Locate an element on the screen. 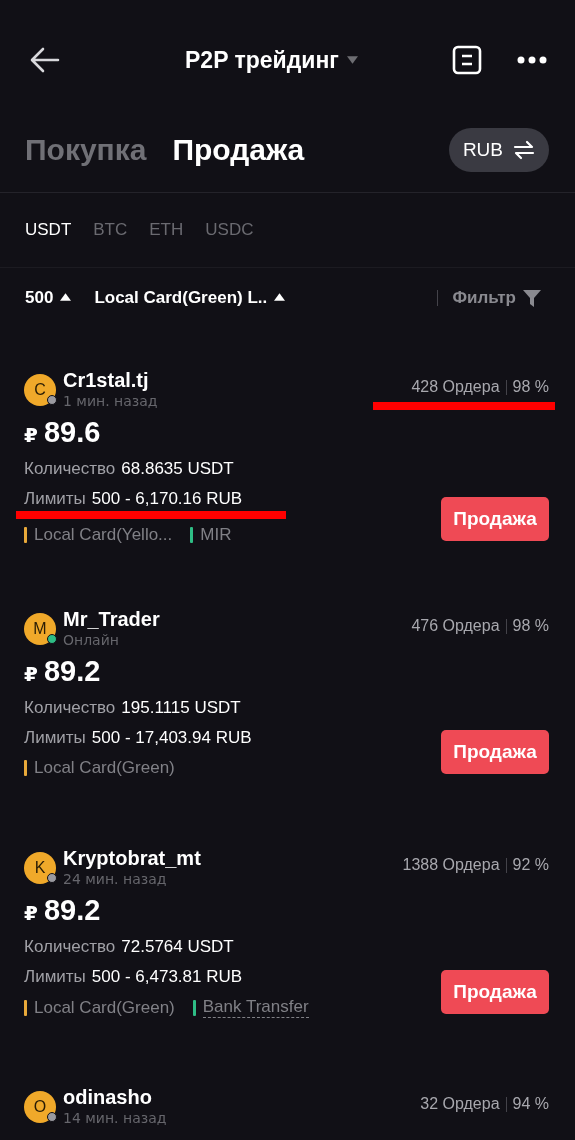 The width and height of the screenshot is (575, 1140). merchant-name: Kryptobrat_mt is located at coordinates (132, 858).